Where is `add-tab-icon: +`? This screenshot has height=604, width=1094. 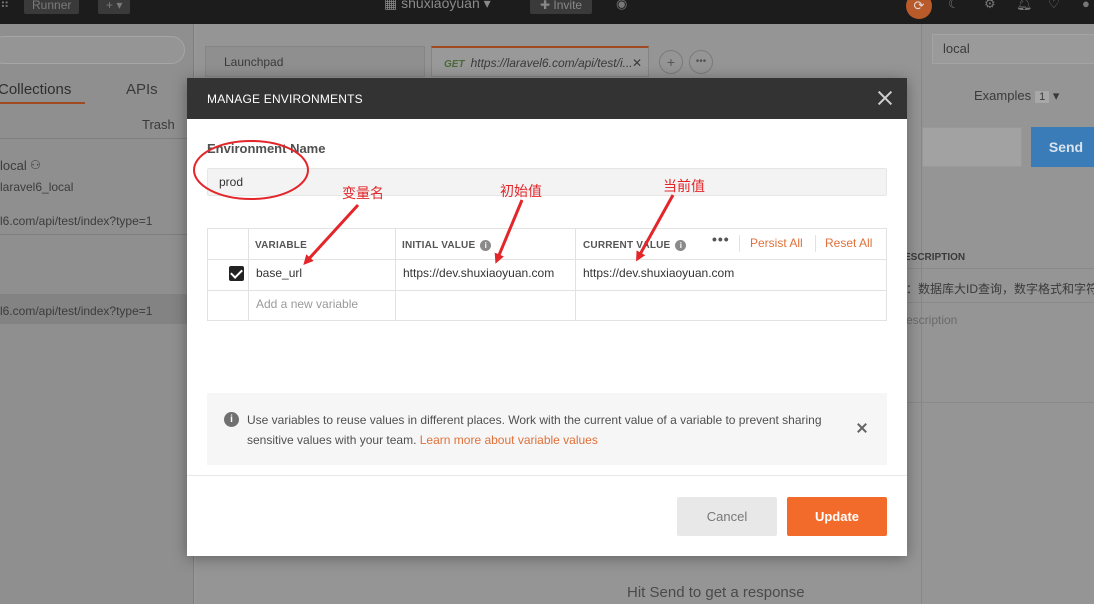
add-tab-icon: + is located at coordinates (671, 62).